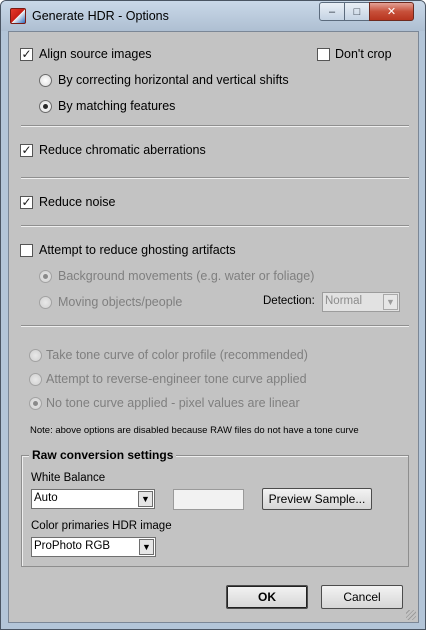 The height and width of the screenshot is (630, 426). What do you see at coordinates (95, 54) in the screenshot?
I see `align-source-label: Align source images` at bounding box center [95, 54].